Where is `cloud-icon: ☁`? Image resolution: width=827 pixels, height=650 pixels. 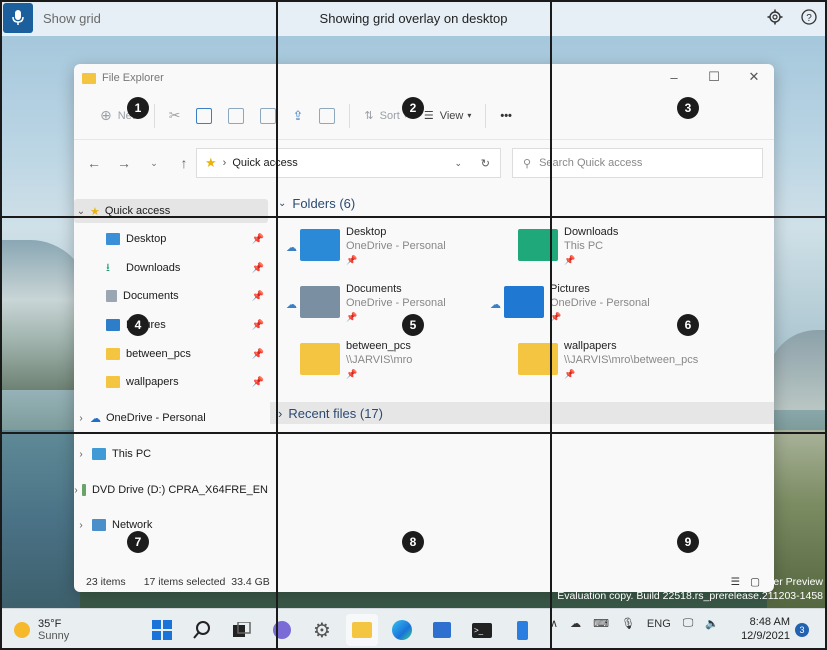 cloud-icon: ☁ is located at coordinates (575, 623).